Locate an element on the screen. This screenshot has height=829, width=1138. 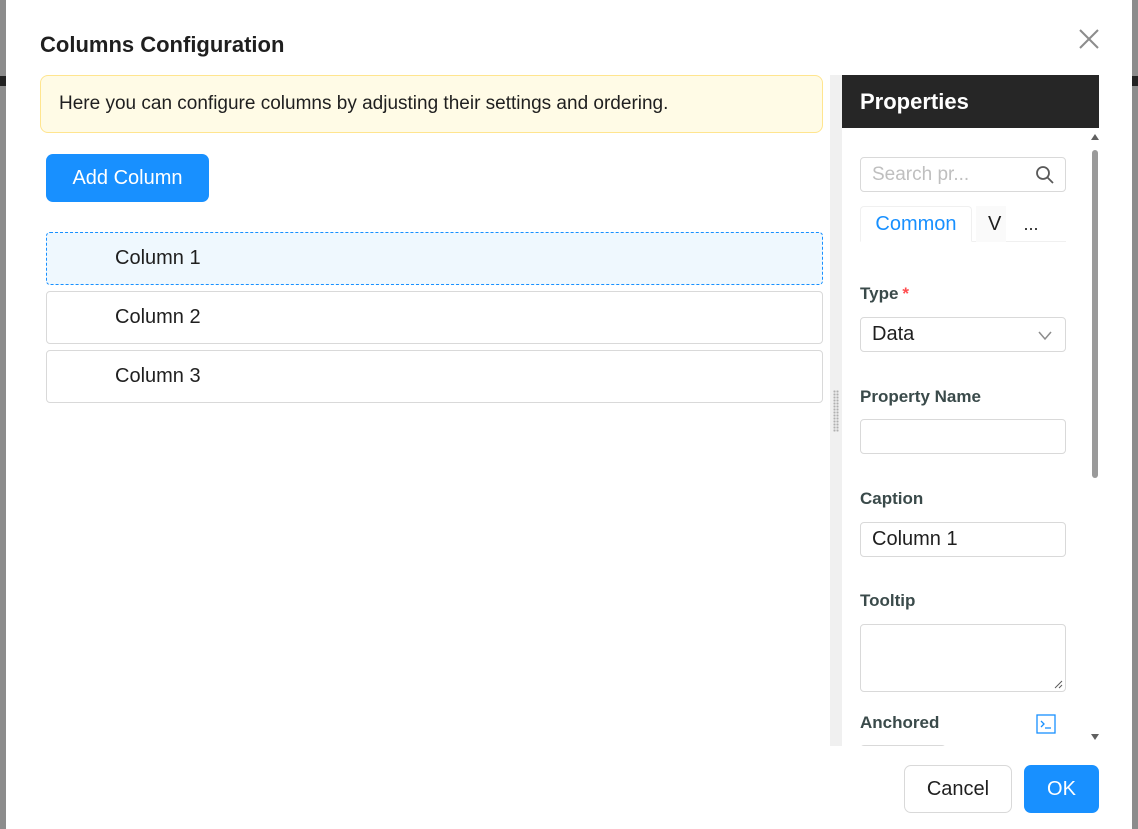
scroll-thumb is located at coordinates (1095, 314).